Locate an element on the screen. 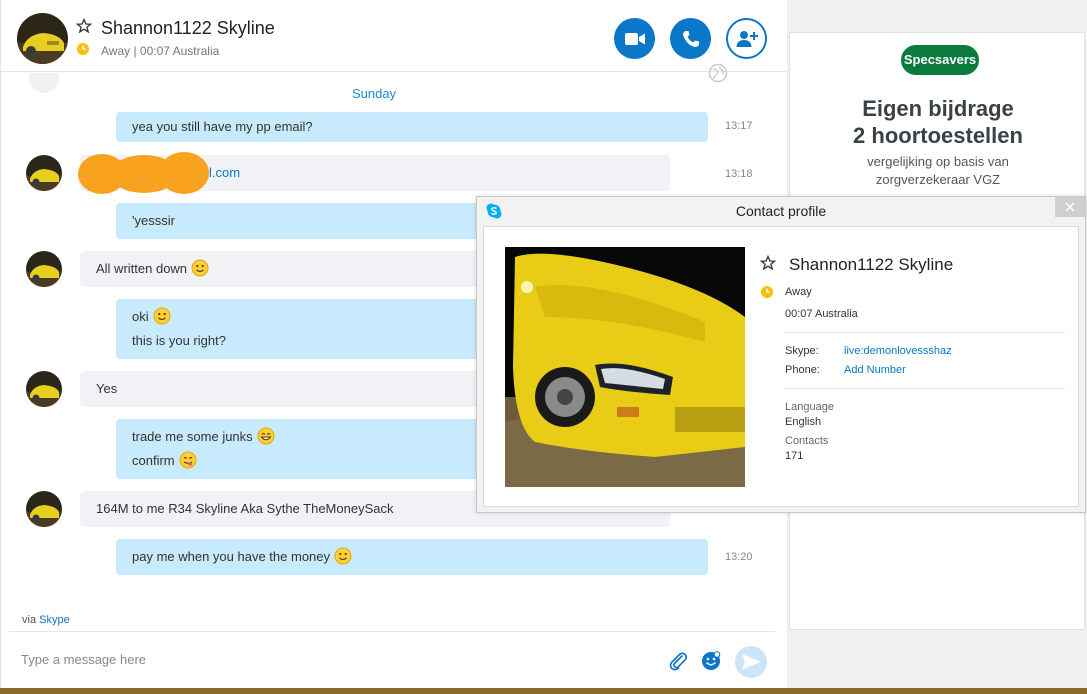 The width and height of the screenshot is (1087, 694). contact-avatar is located at coordinates (42, 38).